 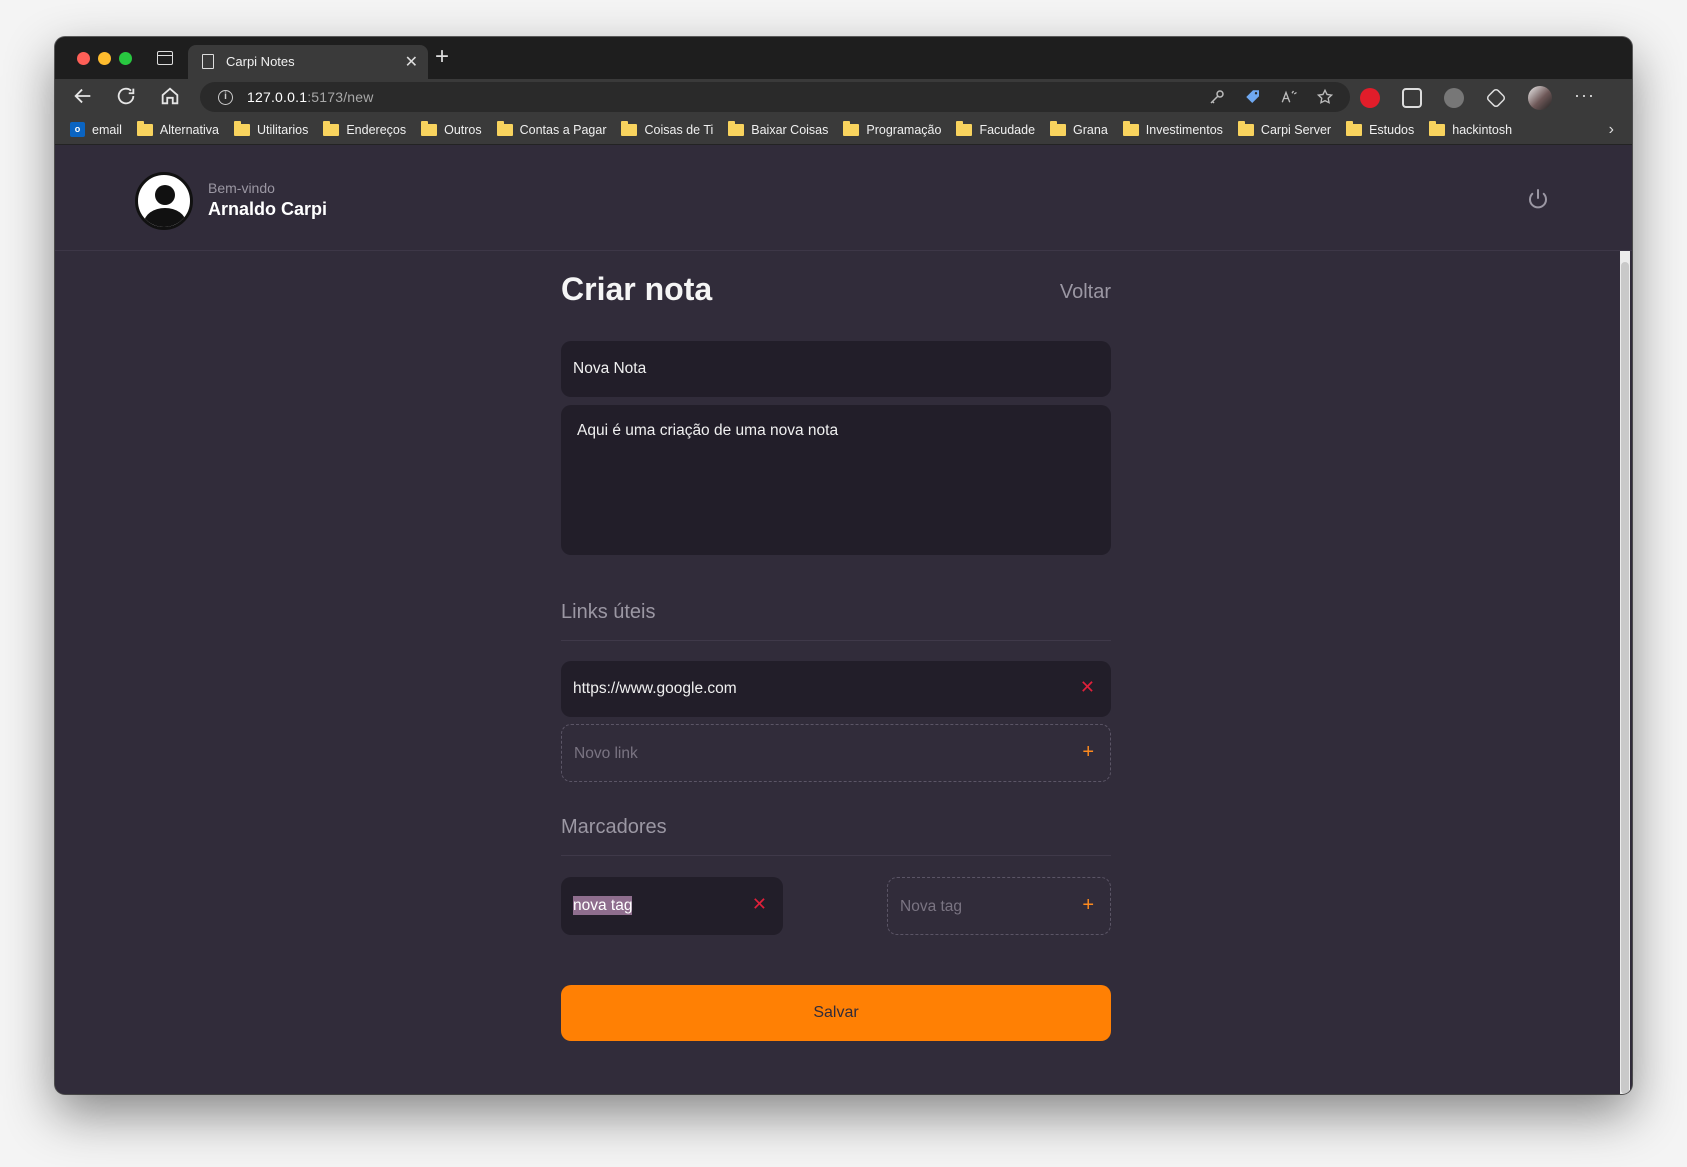 I want to click on bookmark-item: Facudade, so click(x=996, y=128).